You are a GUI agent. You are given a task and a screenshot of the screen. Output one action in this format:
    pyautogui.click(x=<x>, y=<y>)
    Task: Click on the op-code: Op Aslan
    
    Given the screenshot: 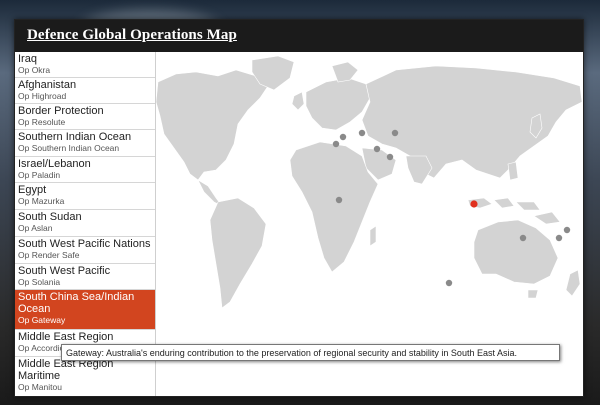 What is the action you would take?
    pyautogui.click(x=35, y=228)
    